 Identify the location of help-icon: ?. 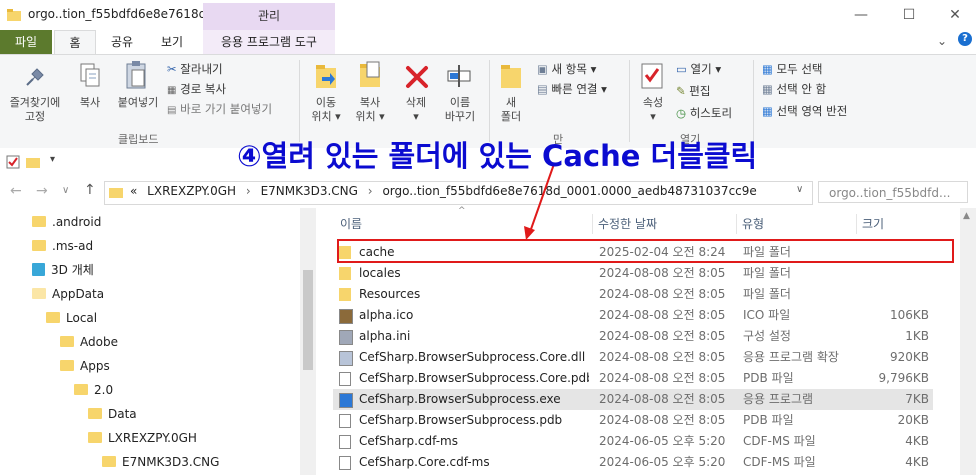
(965, 39).